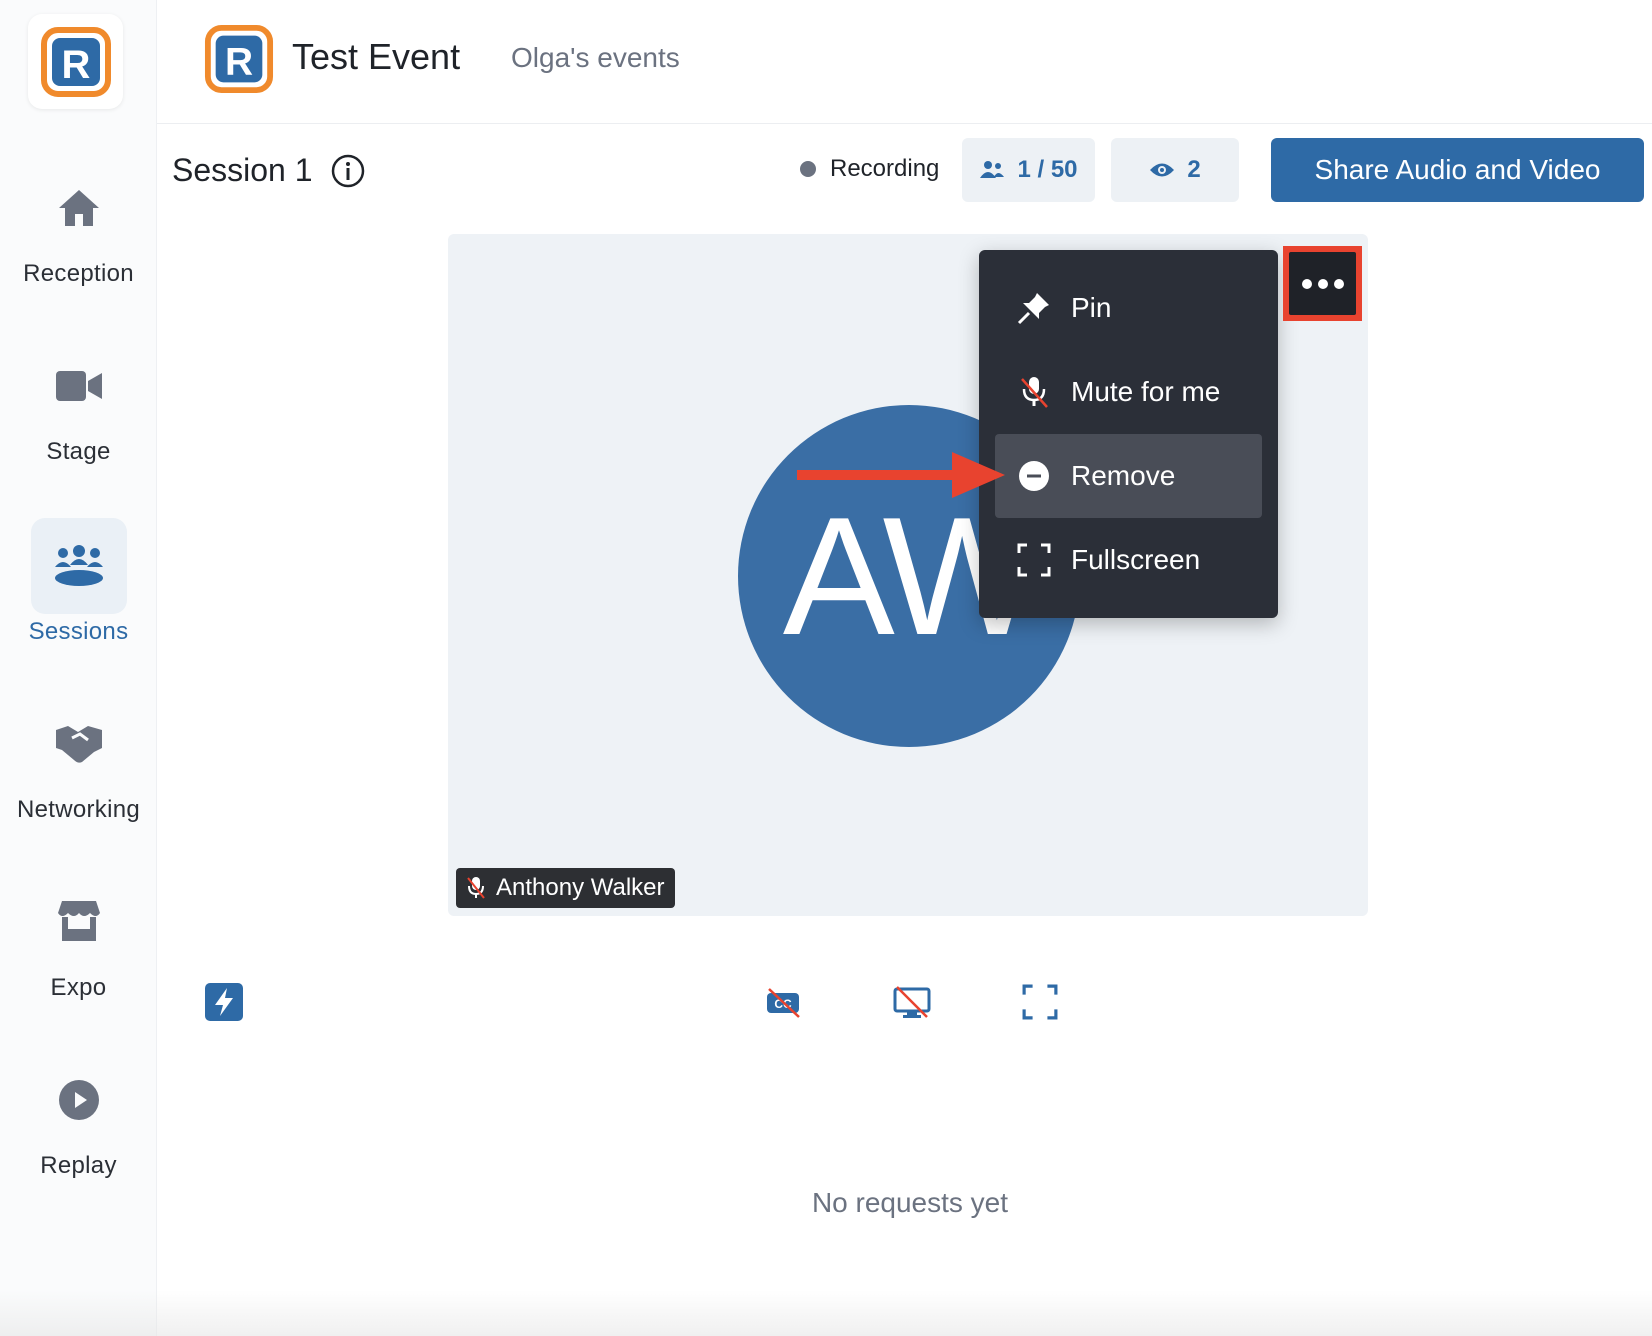 This screenshot has width=1652, height=1336. Describe the element at coordinates (79, 922) in the screenshot. I see `booth-icon` at that location.